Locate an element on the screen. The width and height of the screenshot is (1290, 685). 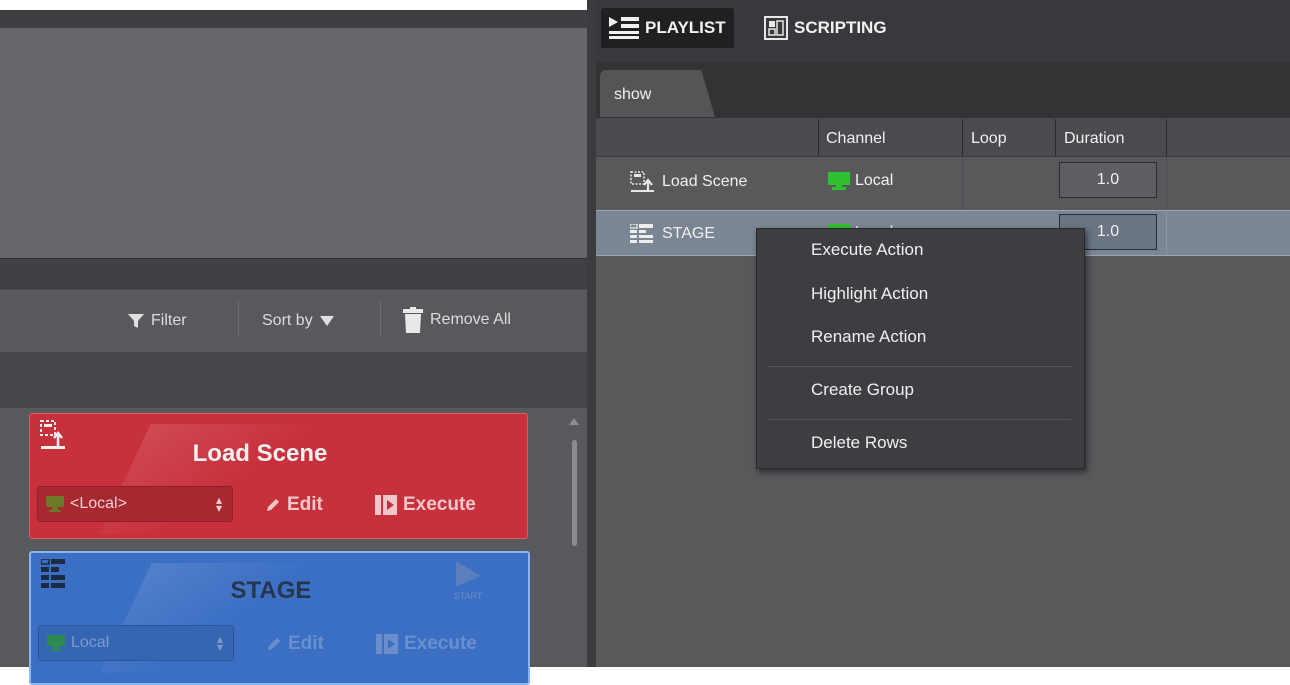
menu-item-delete-rows: Delete Rows is located at coordinates (859, 443).